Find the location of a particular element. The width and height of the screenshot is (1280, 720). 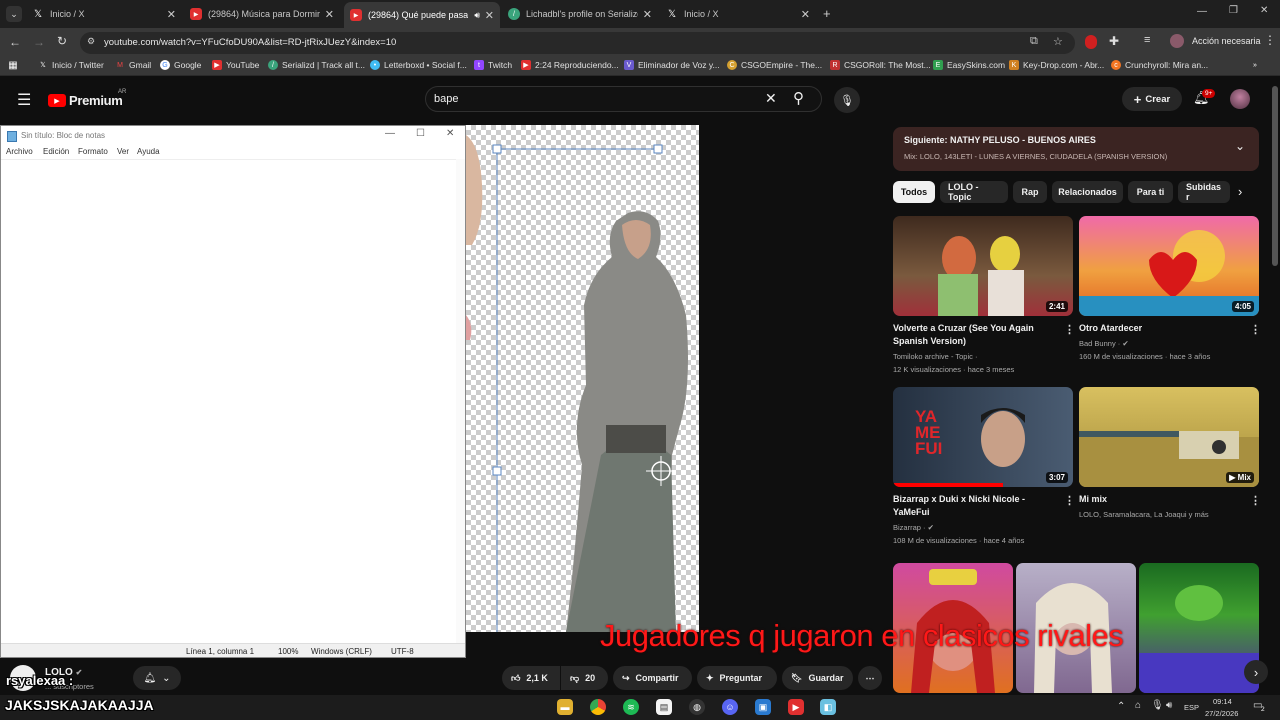

app-2-icon: ◧ is located at coordinates (828, 707).